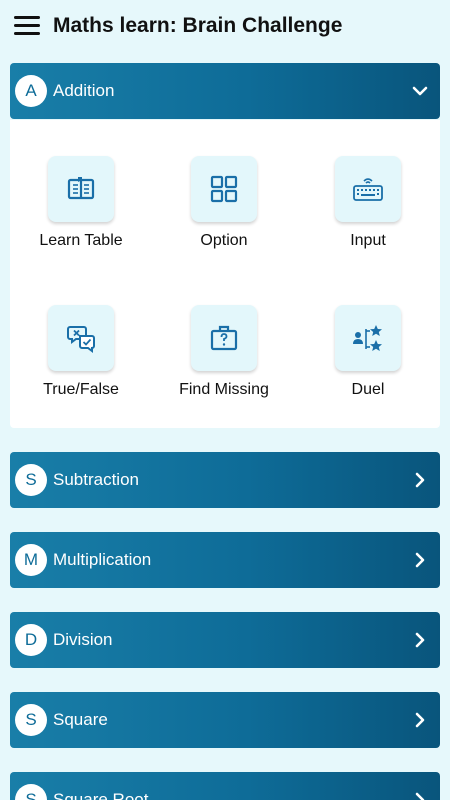 Image resolution: width=450 pixels, height=800 pixels. Describe the element at coordinates (225, 786) in the screenshot. I see `section-header-square-root: S Square Root` at that location.